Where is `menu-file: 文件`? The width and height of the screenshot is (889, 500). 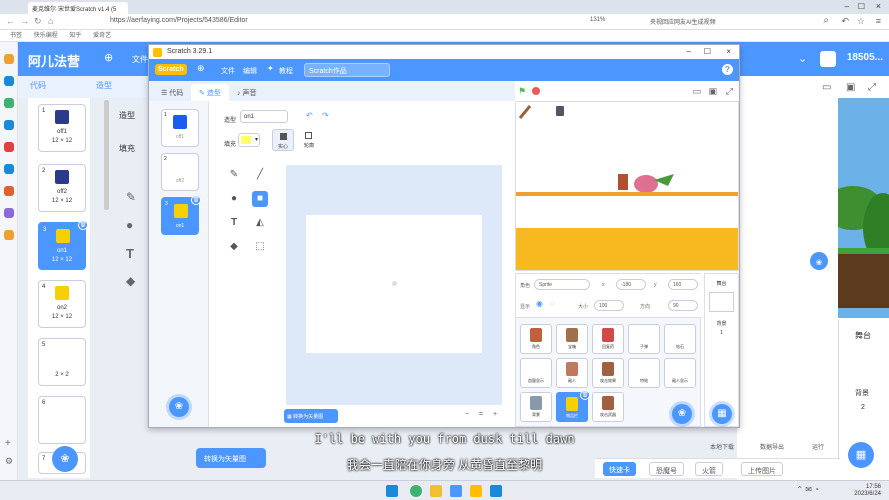
menu-file: 文件 is located at coordinates (228, 71).